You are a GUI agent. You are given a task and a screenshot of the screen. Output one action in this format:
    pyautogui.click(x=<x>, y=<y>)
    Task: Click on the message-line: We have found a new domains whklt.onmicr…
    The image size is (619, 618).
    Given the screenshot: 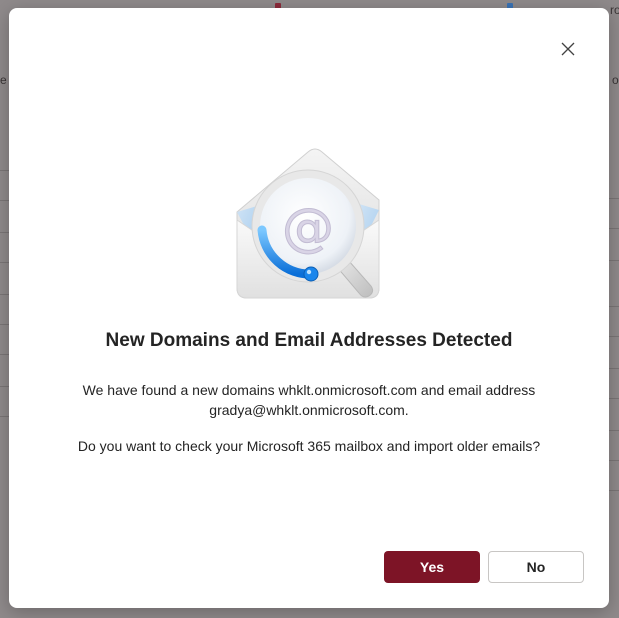 What is the action you would take?
    pyautogui.click(x=309, y=390)
    